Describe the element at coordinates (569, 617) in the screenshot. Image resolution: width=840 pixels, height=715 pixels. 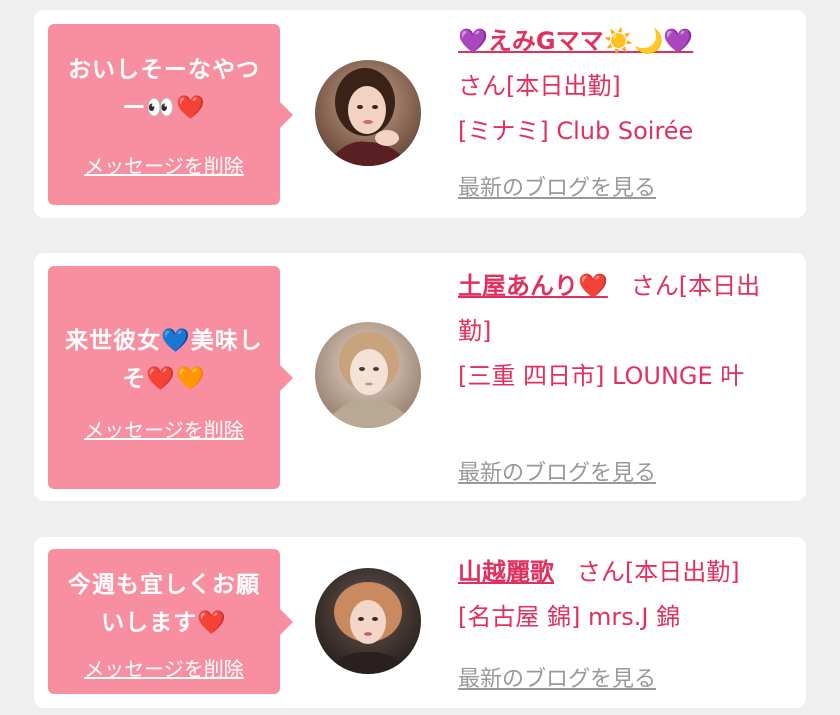
I see `shop-name: [名古屋 錦] mrs.J 錦` at that location.